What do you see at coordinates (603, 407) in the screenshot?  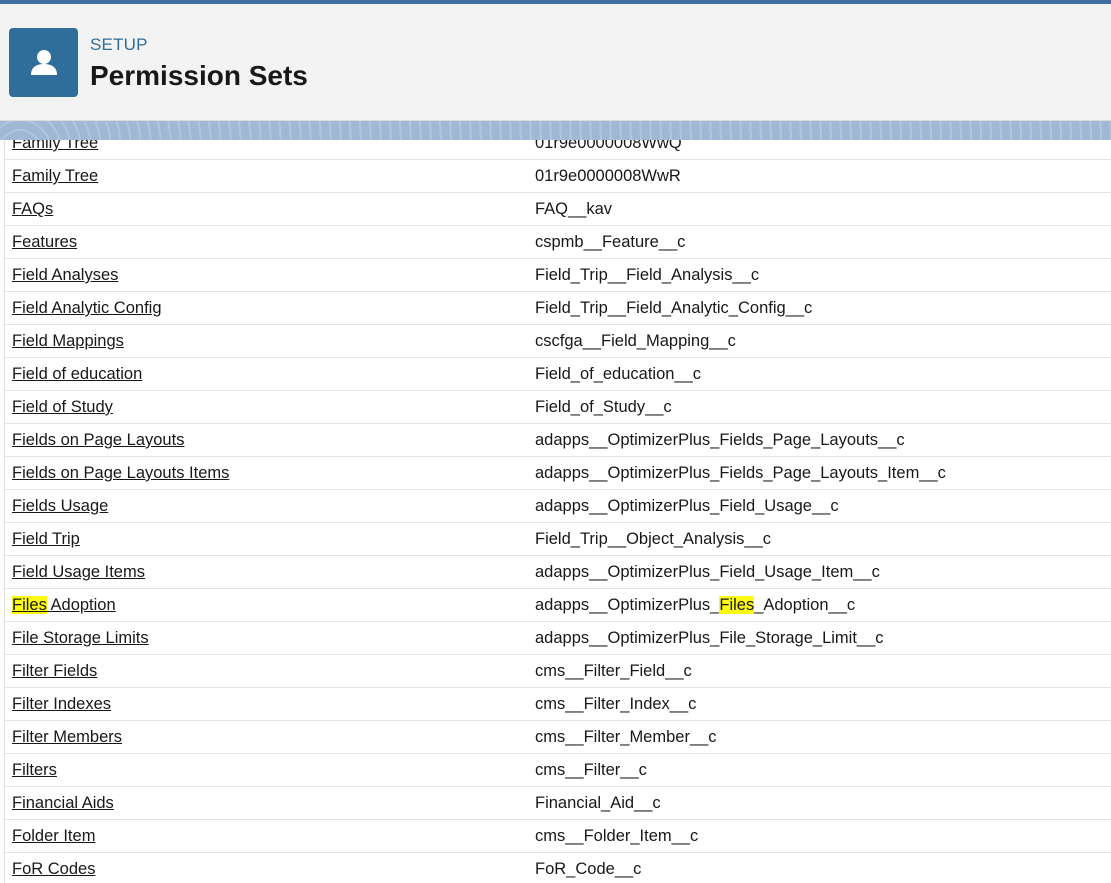 I see `api-name-cell: Field_of_Study__c` at bounding box center [603, 407].